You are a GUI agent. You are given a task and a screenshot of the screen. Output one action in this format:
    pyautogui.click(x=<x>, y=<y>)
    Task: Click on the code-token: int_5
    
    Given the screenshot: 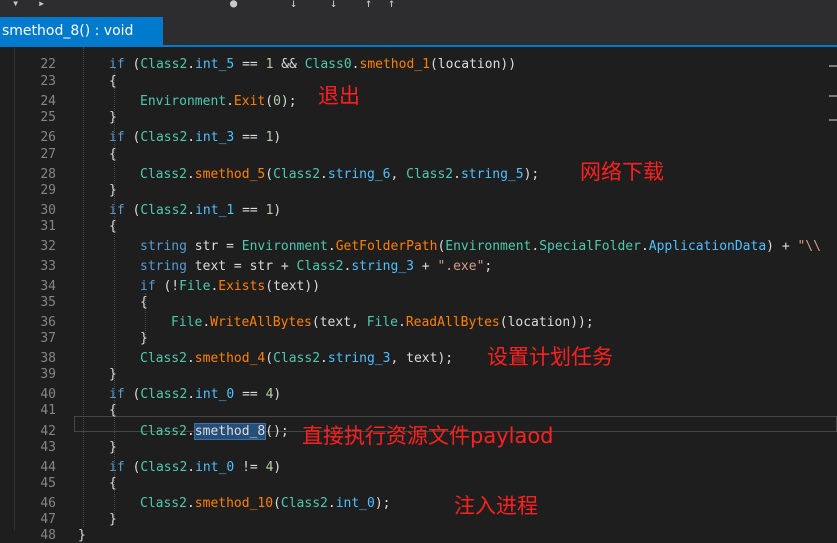 What is the action you would take?
    pyautogui.click(x=214, y=64)
    